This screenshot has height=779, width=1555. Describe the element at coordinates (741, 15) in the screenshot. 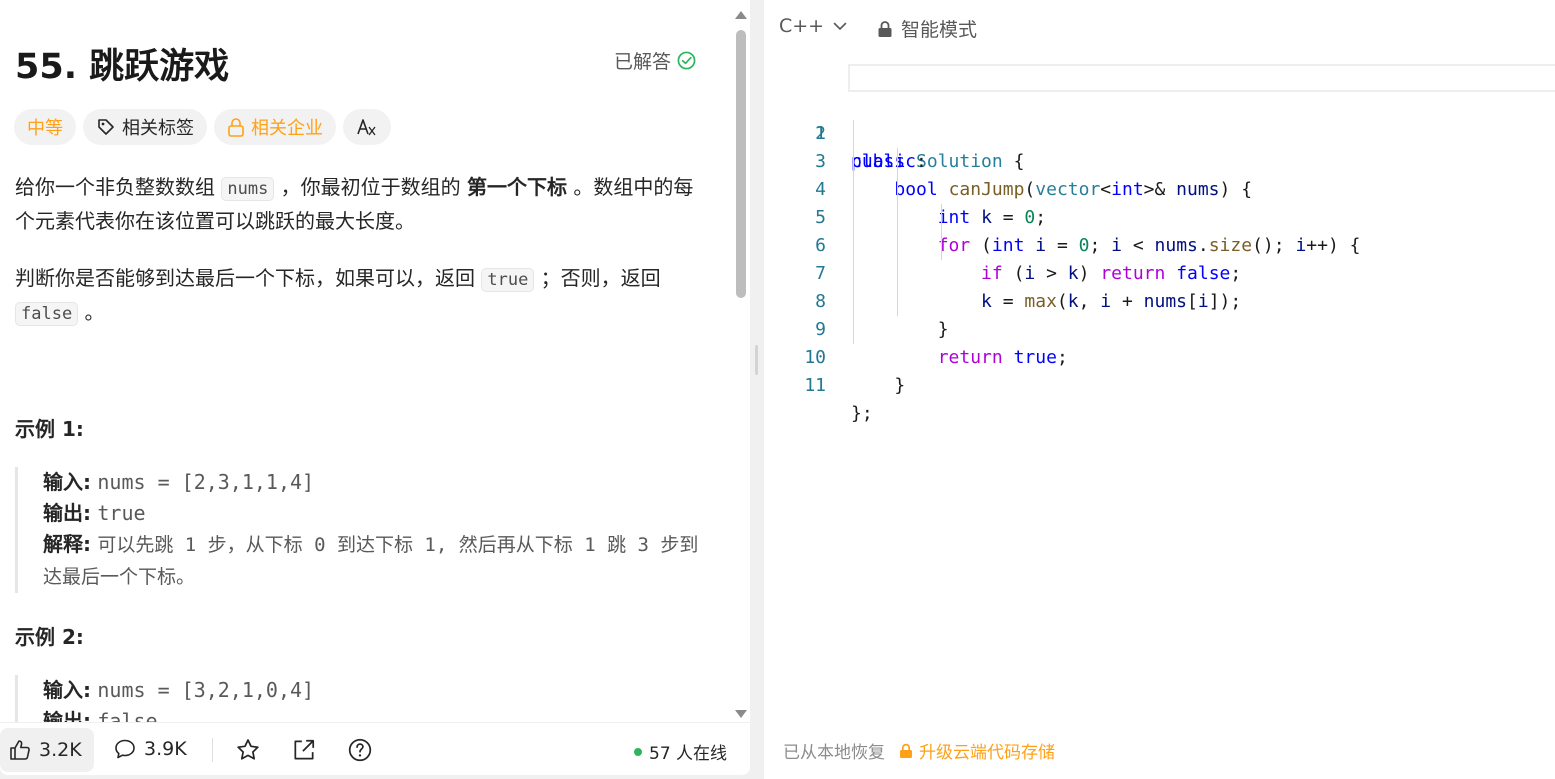

I see `scroll-up-arrow-icon` at that location.